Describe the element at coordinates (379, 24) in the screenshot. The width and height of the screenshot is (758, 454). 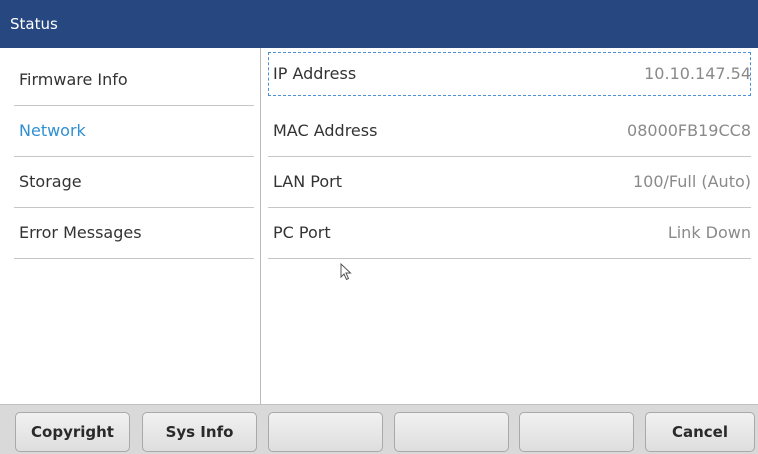
I see `title-bar: Status` at that location.